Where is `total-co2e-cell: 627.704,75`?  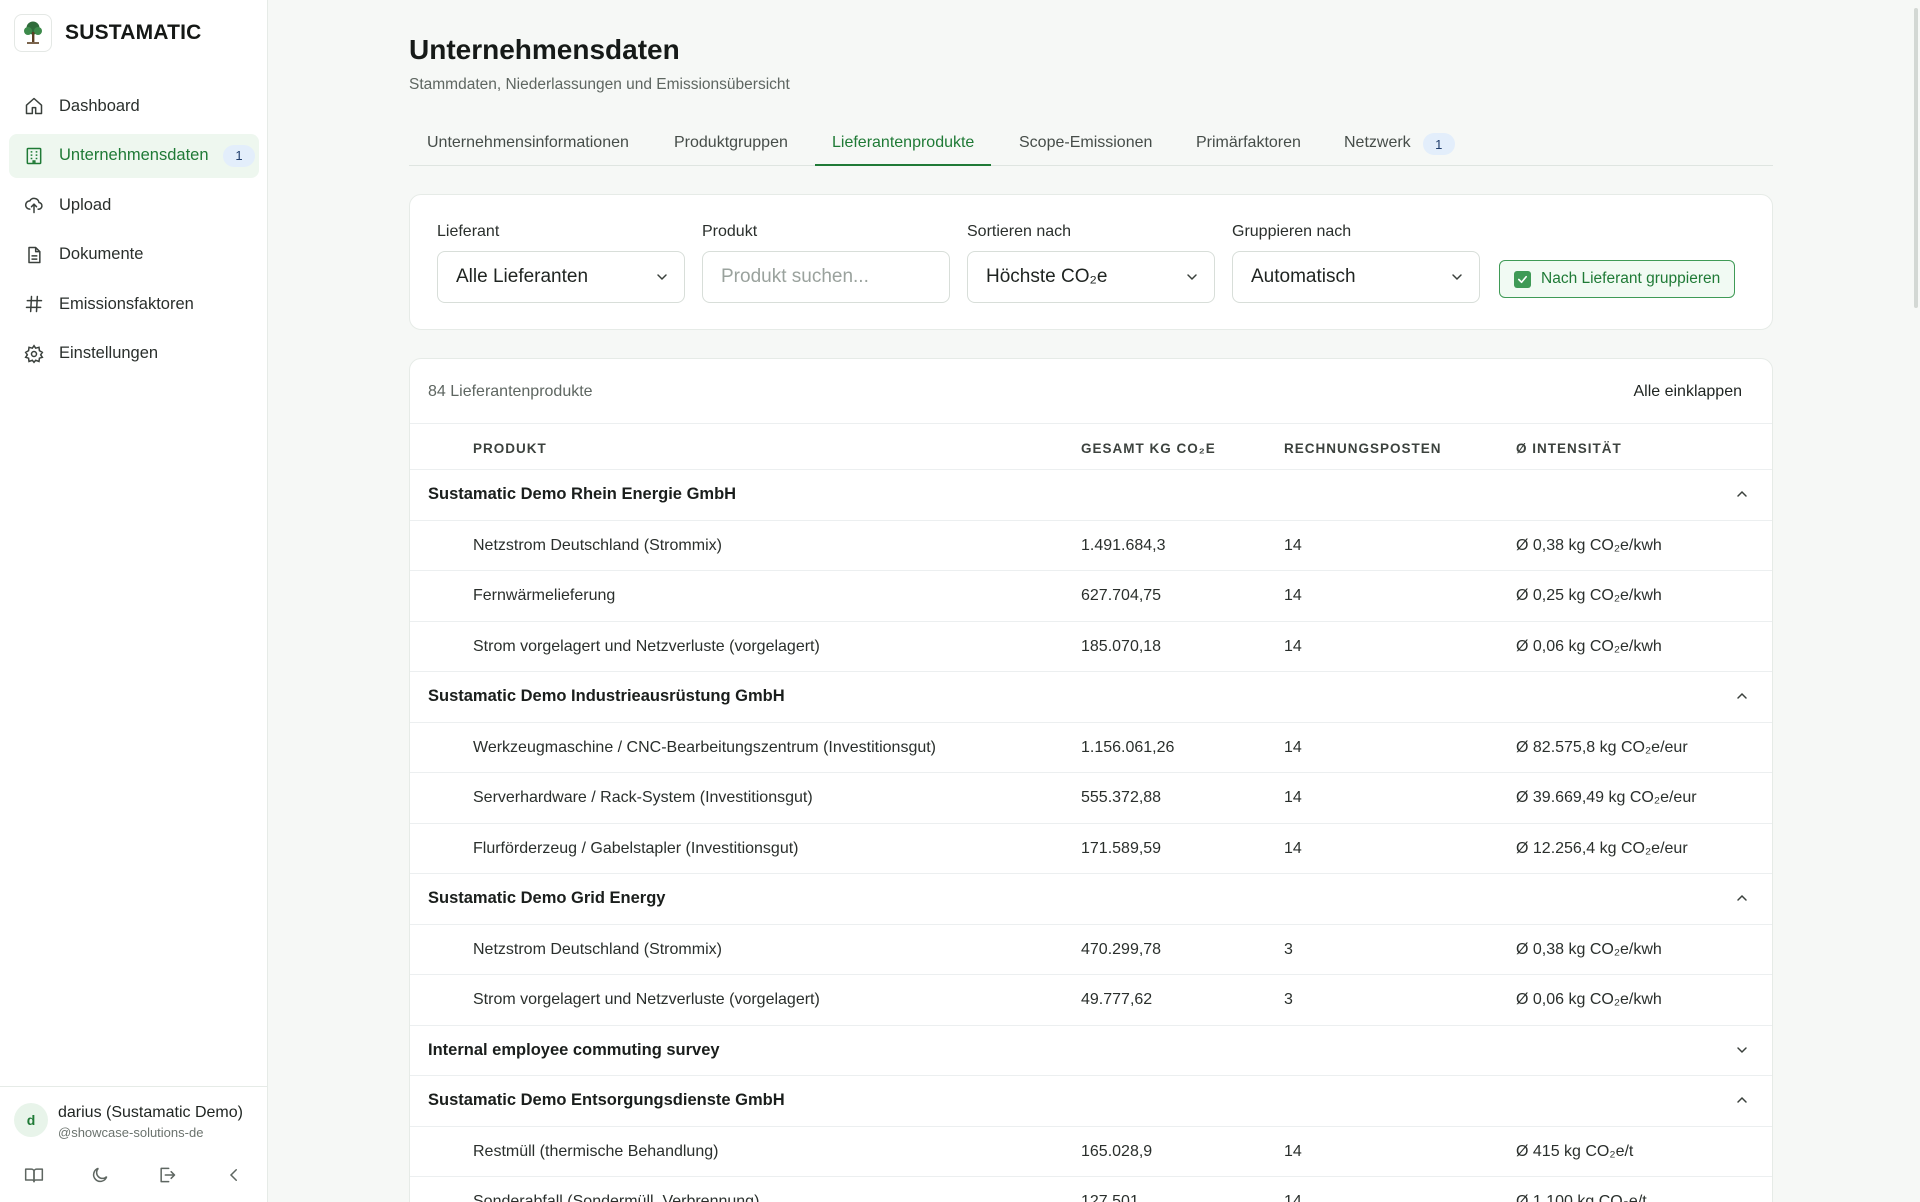
total-co2e-cell: 627.704,75 is located at coordinates (1121, 595).